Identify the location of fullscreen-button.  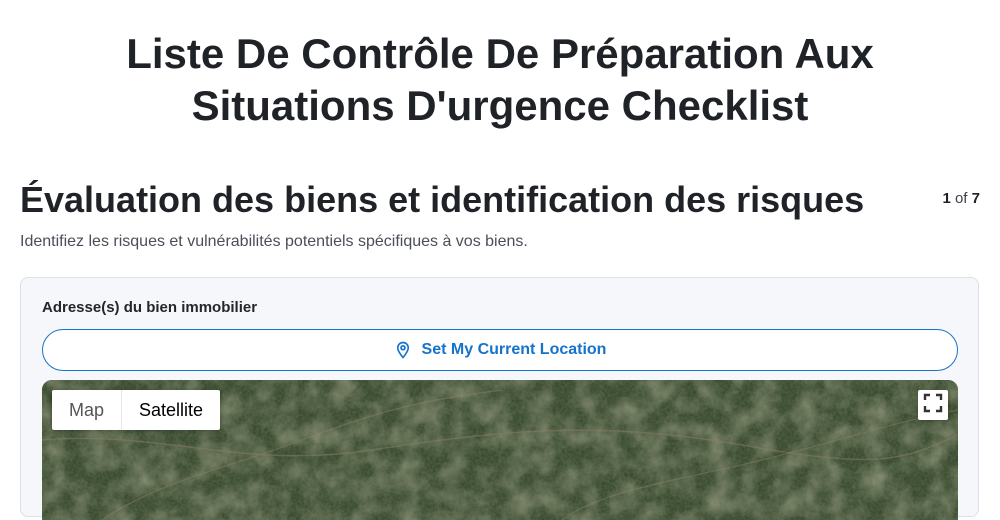
(933, 405).